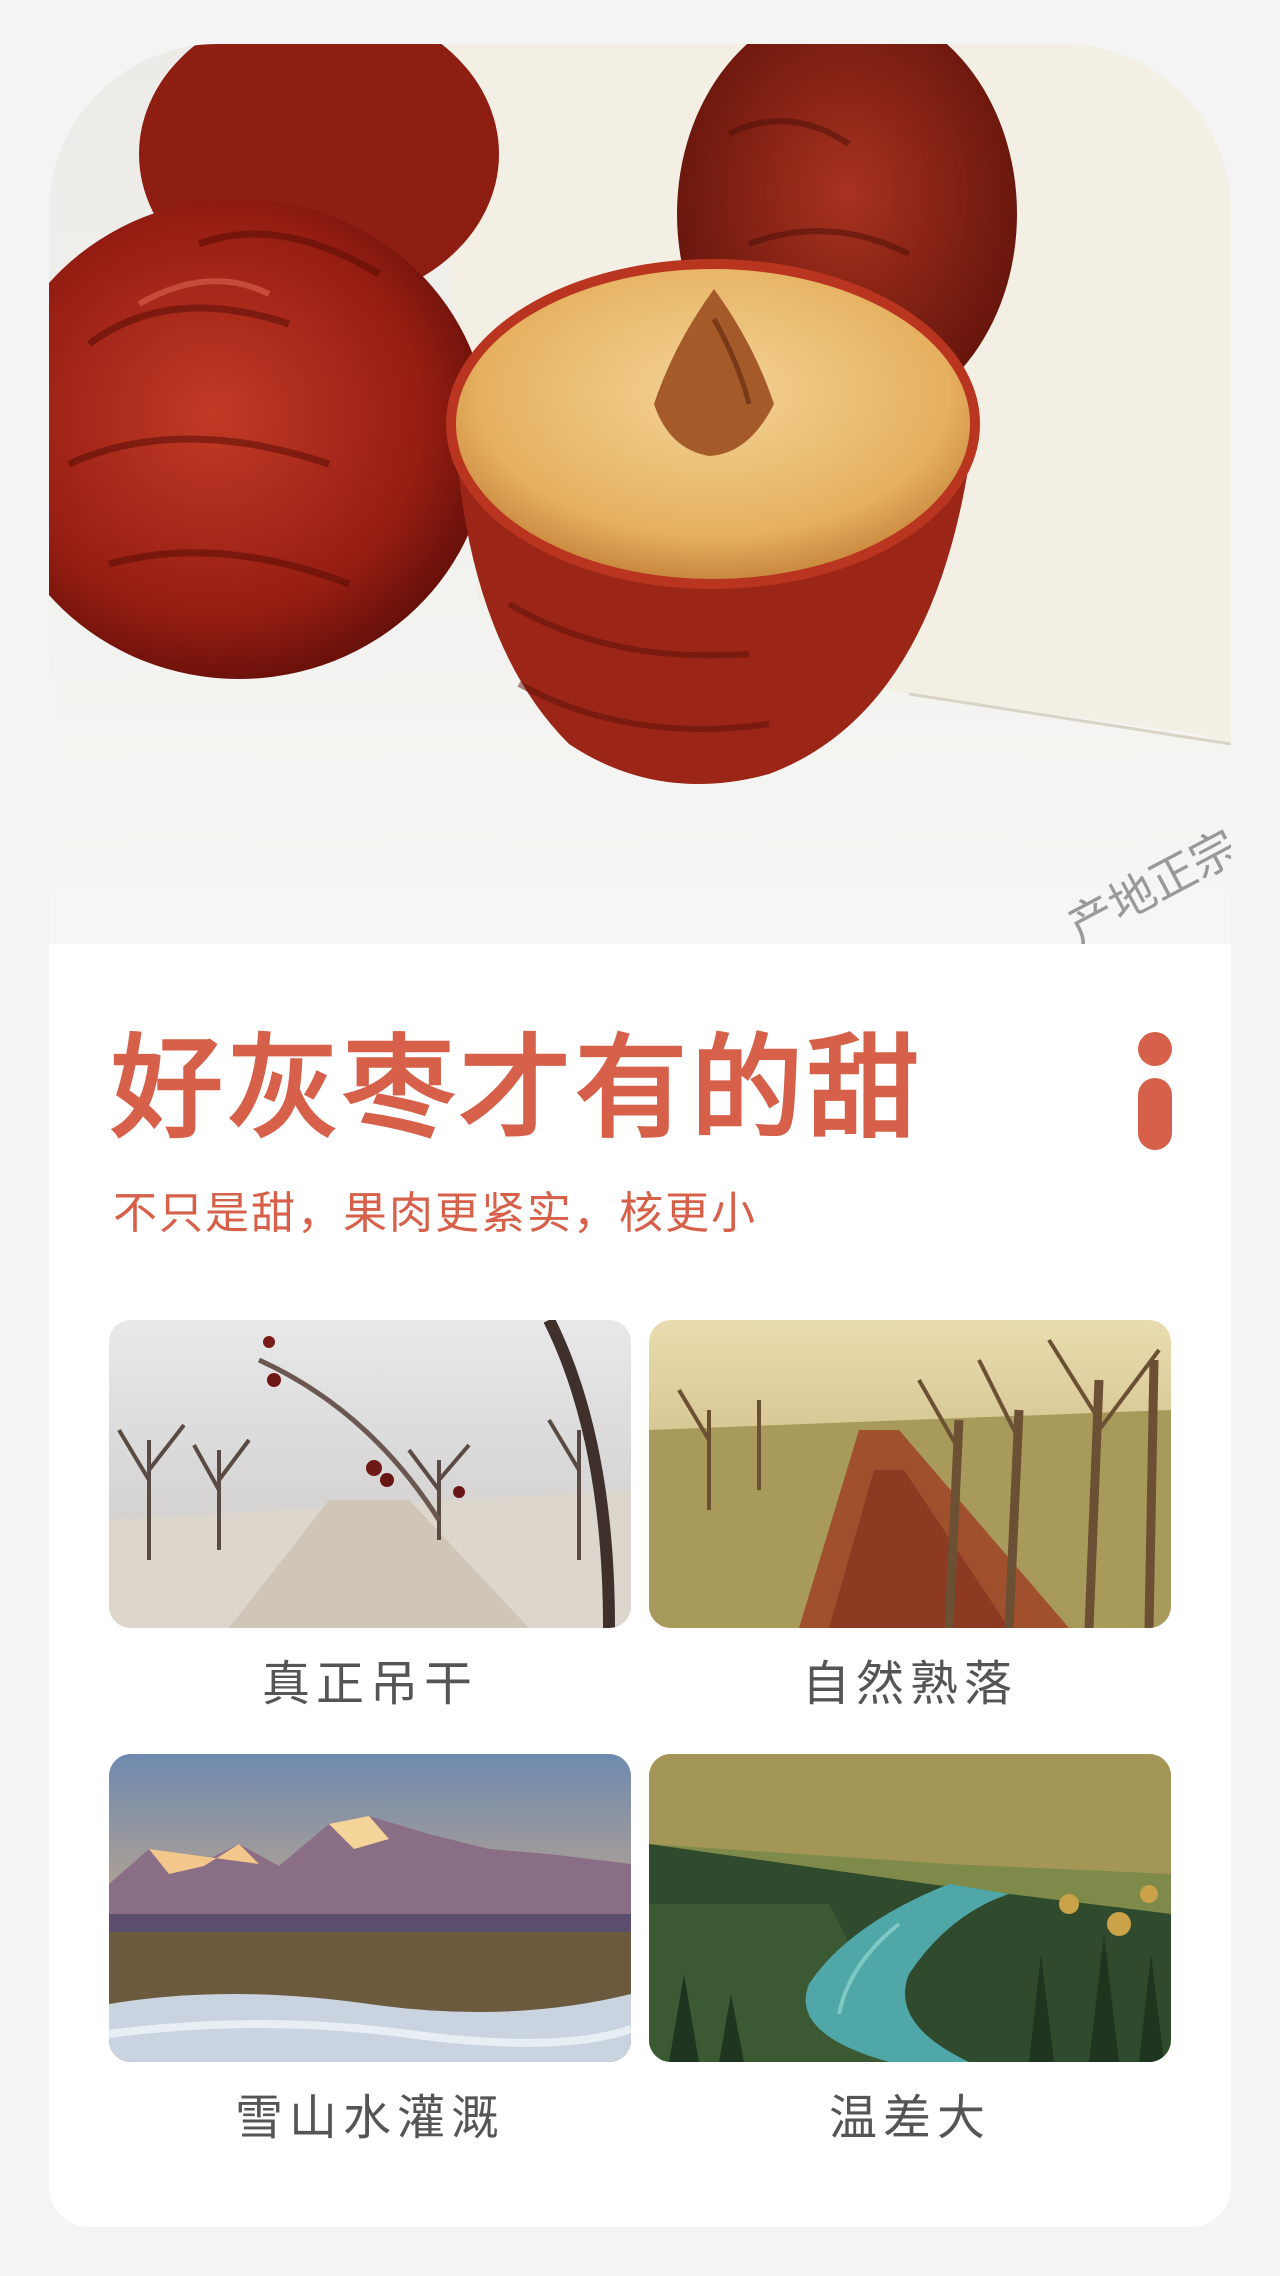 This screenshot has width=1280, height=2276. I want to click on feature-label-natural-fall: 自然熟落, so click(909, 1684).